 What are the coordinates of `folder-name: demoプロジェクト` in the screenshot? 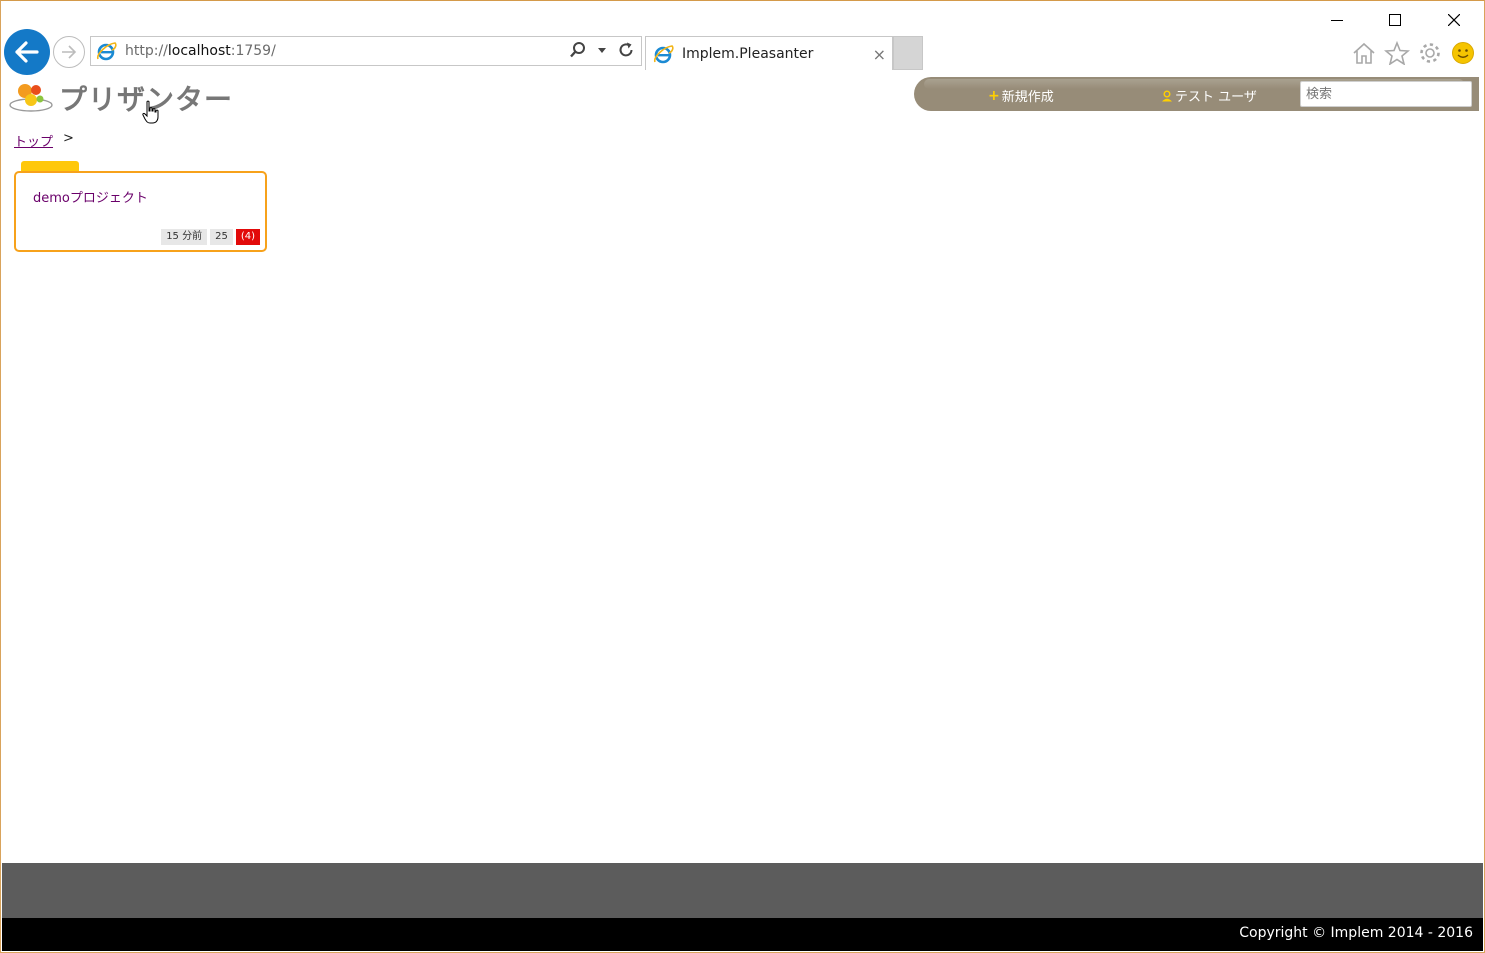 It's located at (90, 196).